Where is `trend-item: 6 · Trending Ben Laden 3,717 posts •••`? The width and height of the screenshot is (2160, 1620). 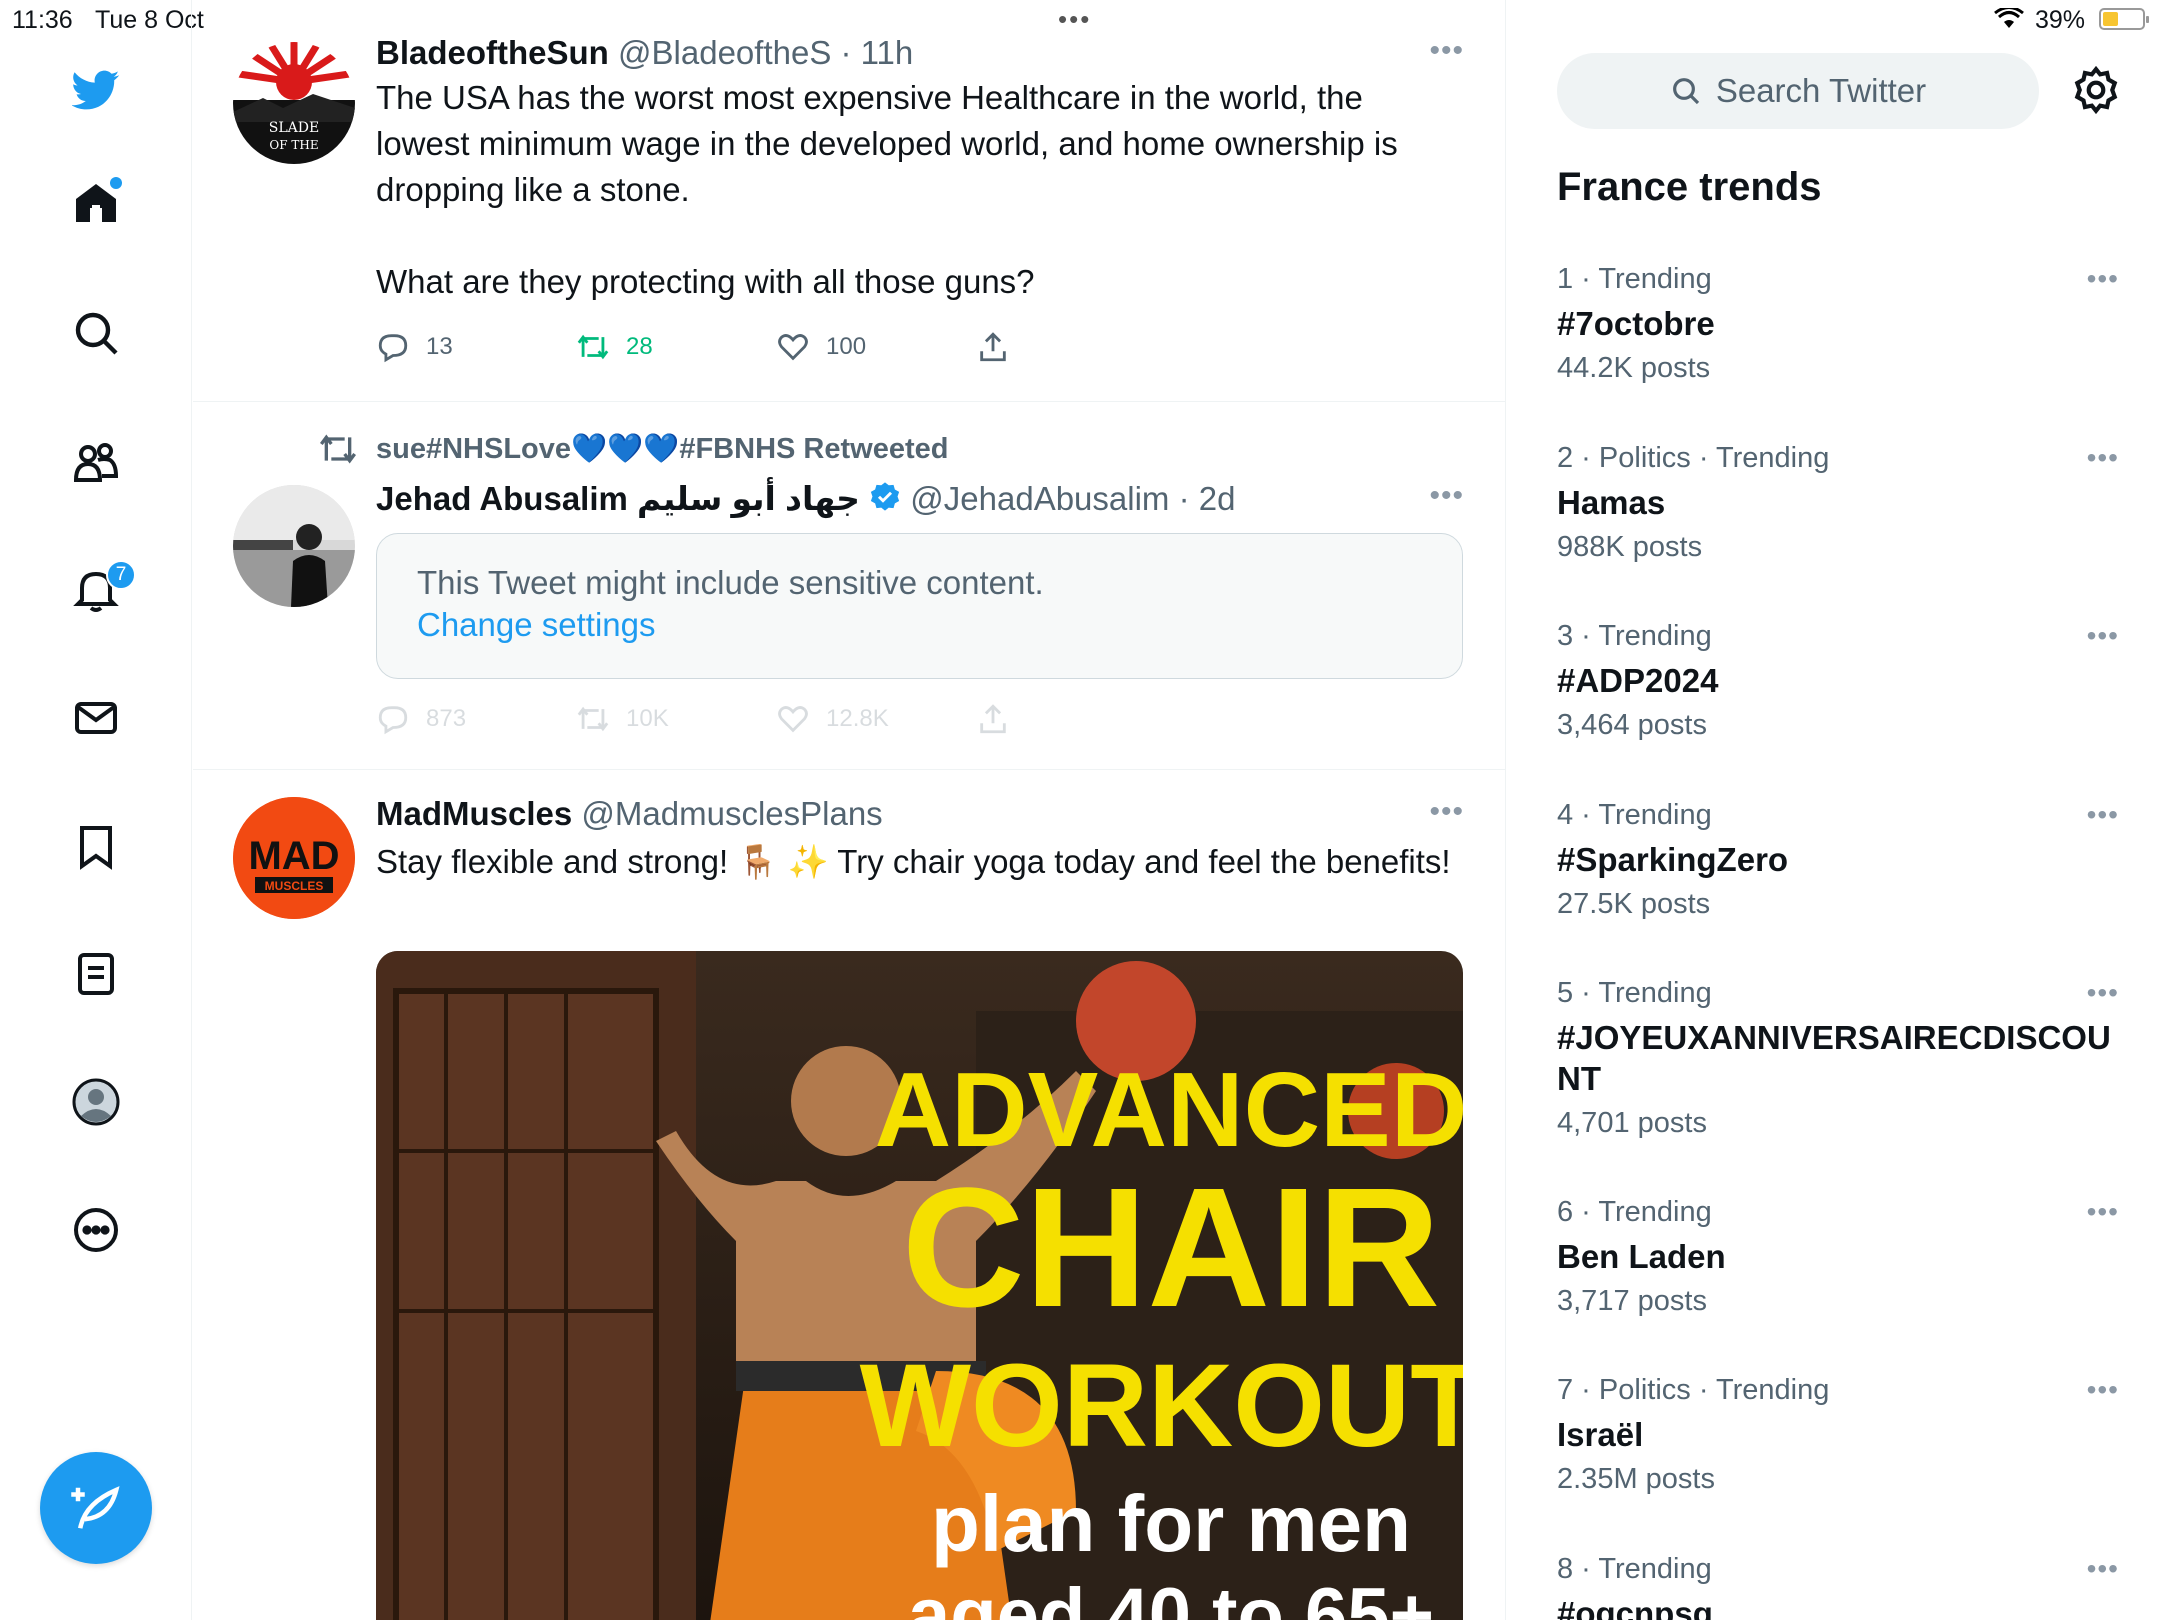 trend-item: 6 · Trending Ben Laden 3,717 posts ••• is located at coordinates (1838, 1257).